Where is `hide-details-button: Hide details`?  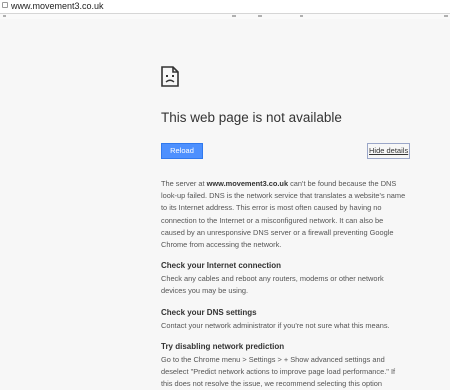
hide-details-button: Hide details is located at coordinates (389, 151).